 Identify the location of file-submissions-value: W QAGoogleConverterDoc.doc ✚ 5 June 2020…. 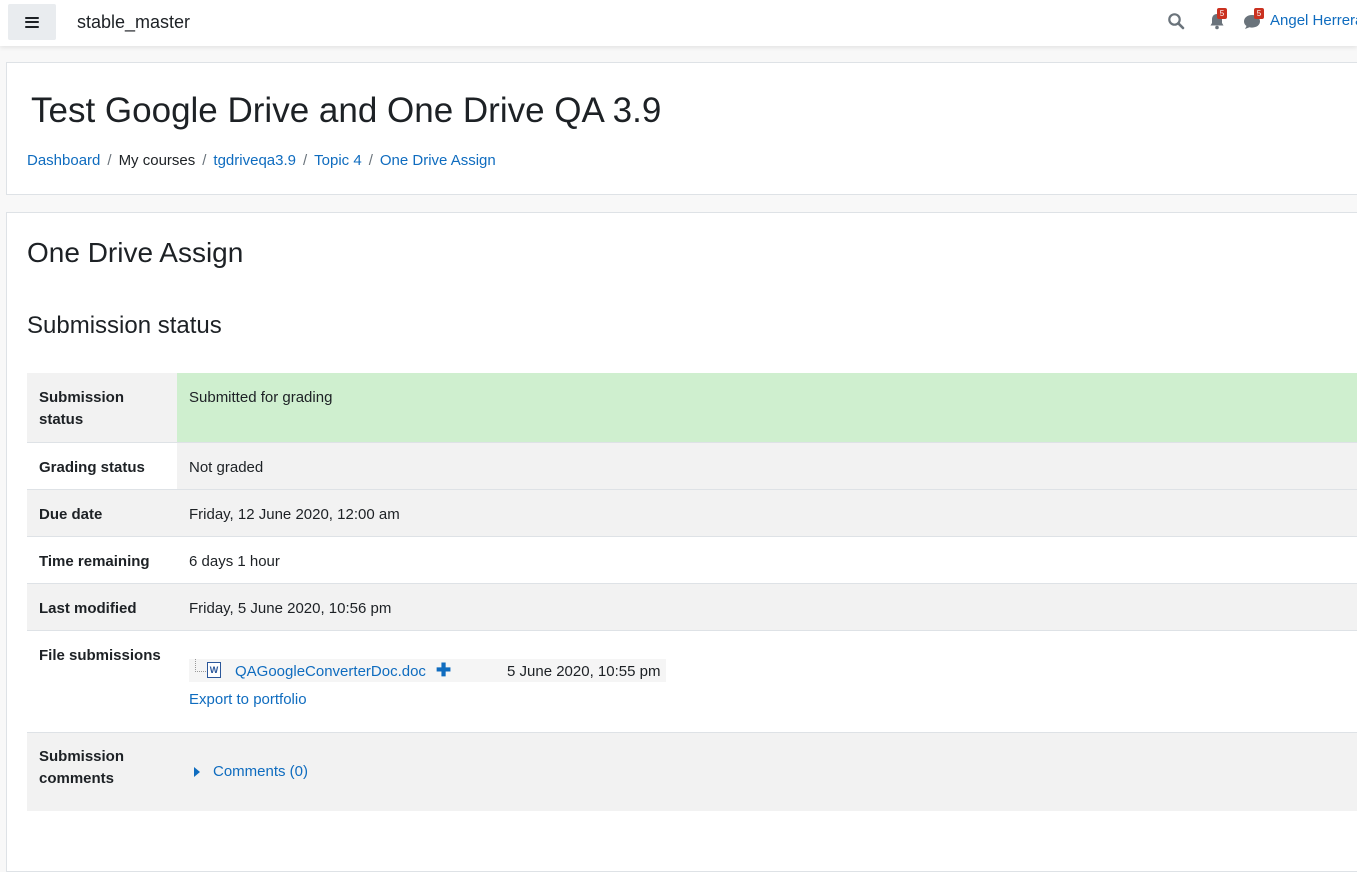
(767, 681).